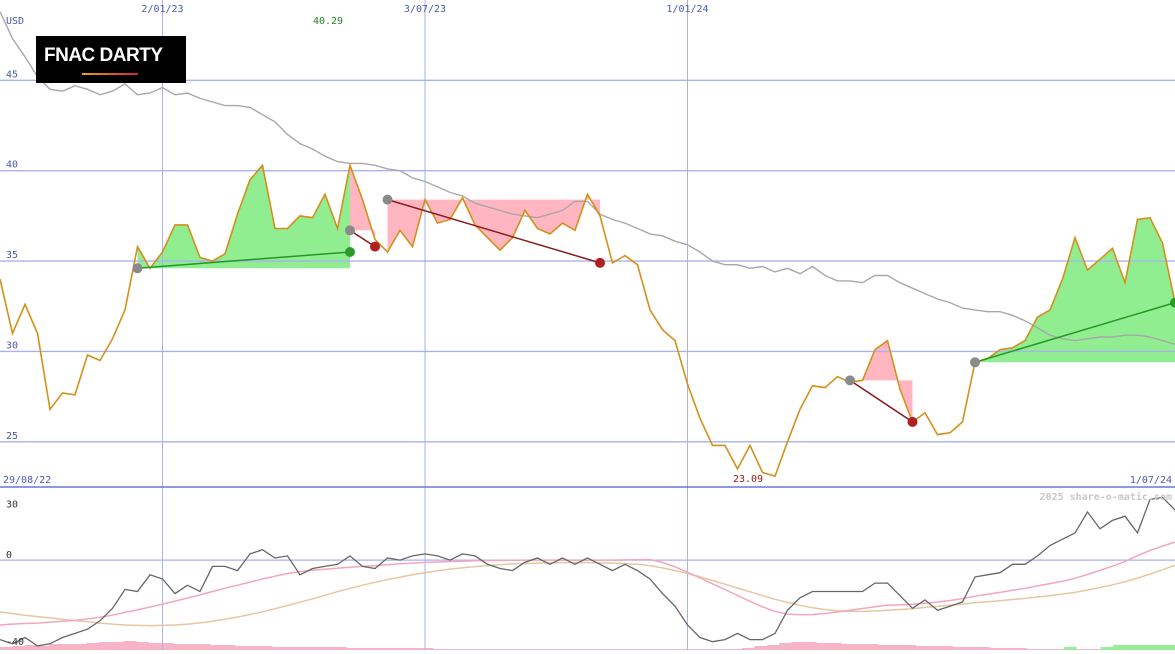 The height and width of the screenshot is (654, 1175). What do you see at coordinates (1151, 480) in the screenshot?
I see `end-date-label: 1/07/24` at bounding box center [1151, 480].